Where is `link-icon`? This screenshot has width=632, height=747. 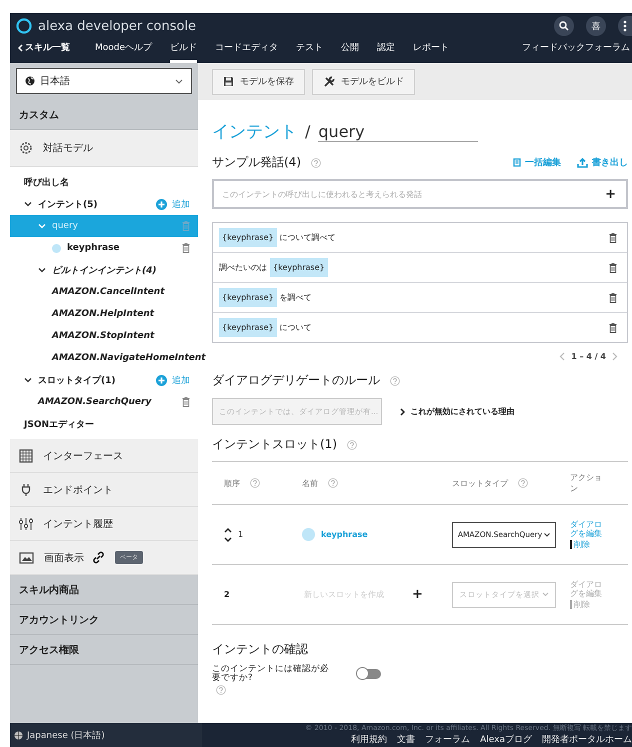 link-icon is located at coordinates (98, 557).